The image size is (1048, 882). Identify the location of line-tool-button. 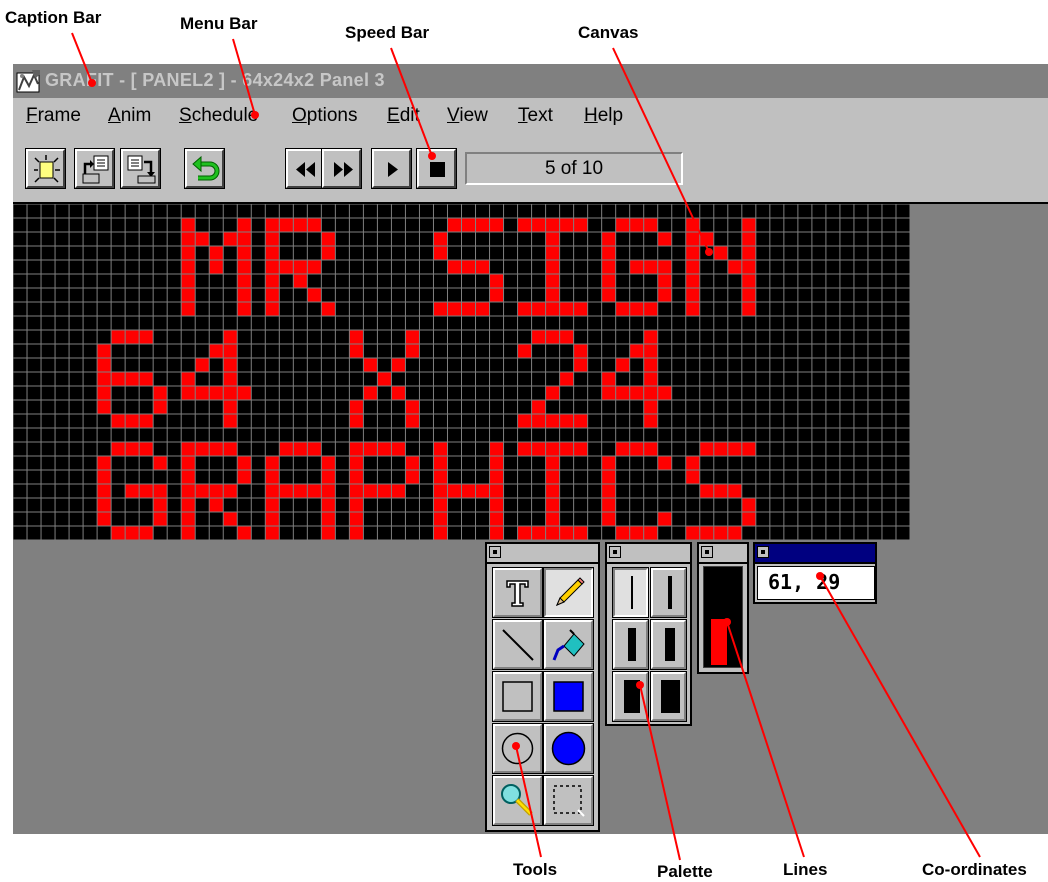
(517, 644).